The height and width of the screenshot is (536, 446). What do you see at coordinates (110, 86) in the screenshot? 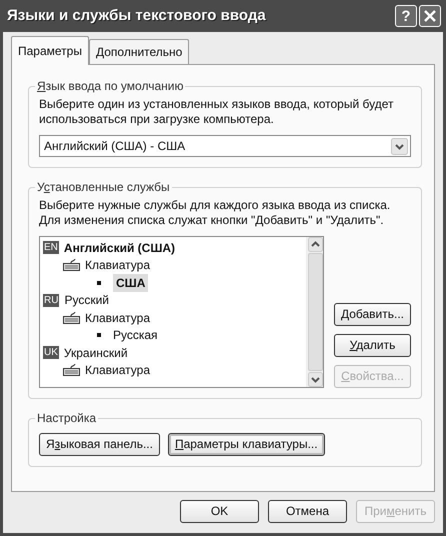
I see `group-label: Язык ввода по умолчанию` at bounding box center [110, 86].